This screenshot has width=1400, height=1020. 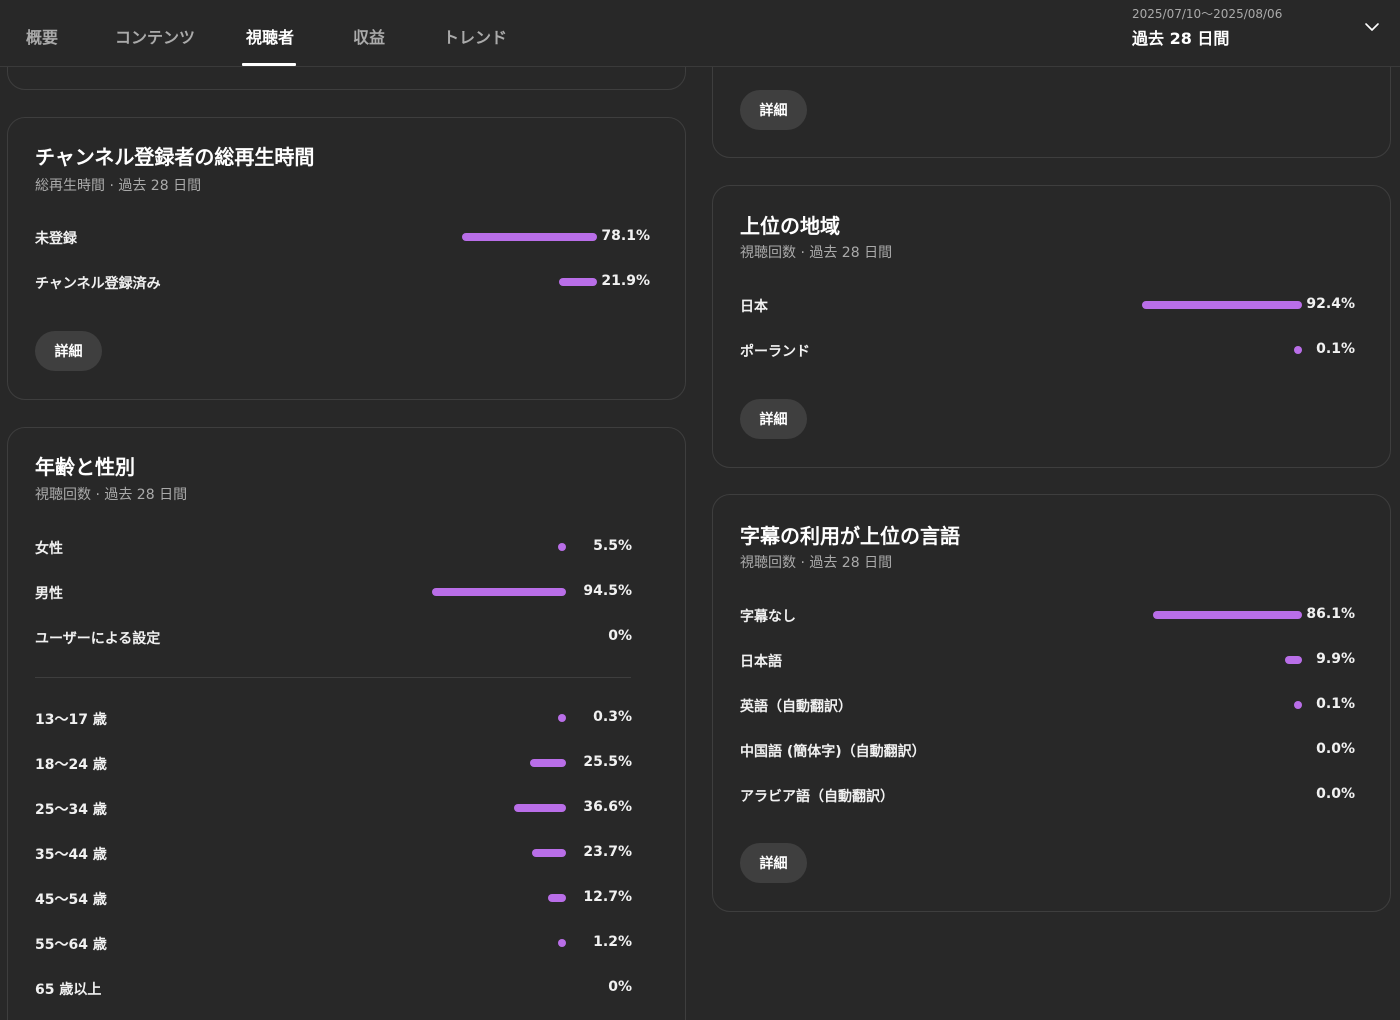 I want to click on tab-revenue: 収益, so click(x=369, y=38).